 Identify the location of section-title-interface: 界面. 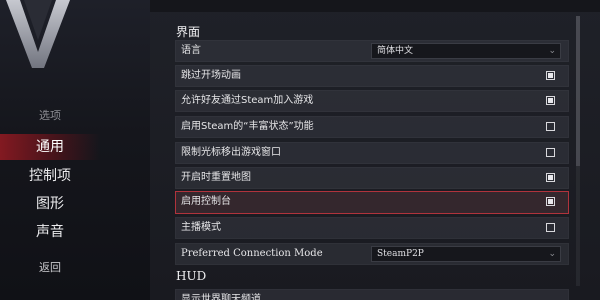
(188, 32).